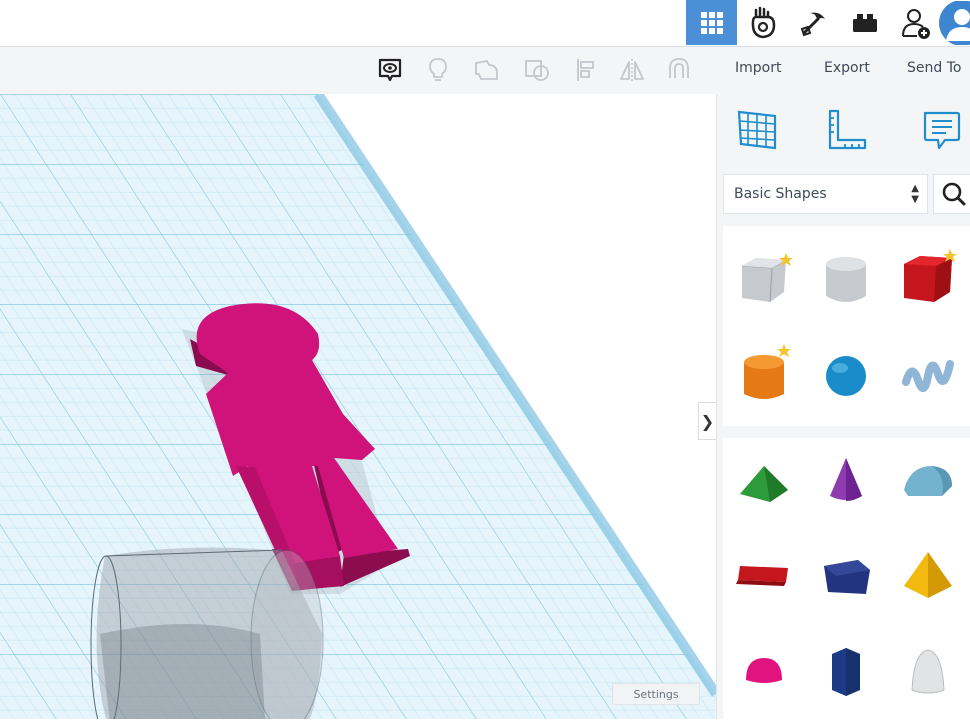 The image size is (970, 728). I want to click on box-icon, so click(930, 275).